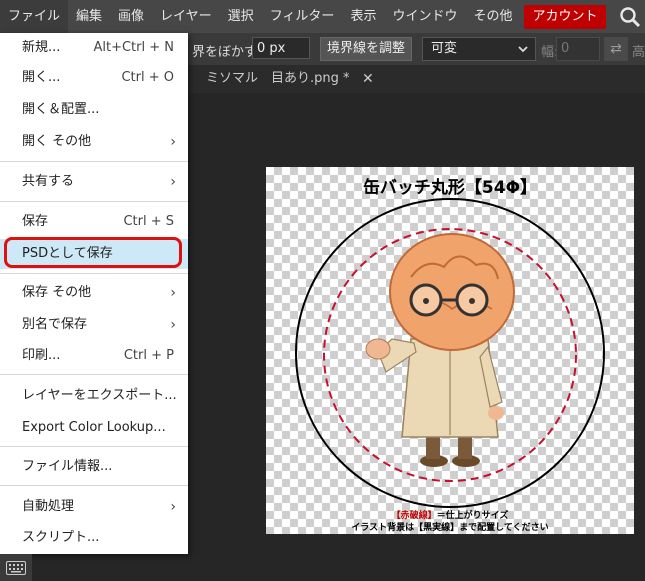 Image resolution: width=645 pixels, height=581 pixels. What do you see at coordinates (479, 49) in the screenshot?
I see `selection-mode-select: 可変` at bounding box center [479, 49].